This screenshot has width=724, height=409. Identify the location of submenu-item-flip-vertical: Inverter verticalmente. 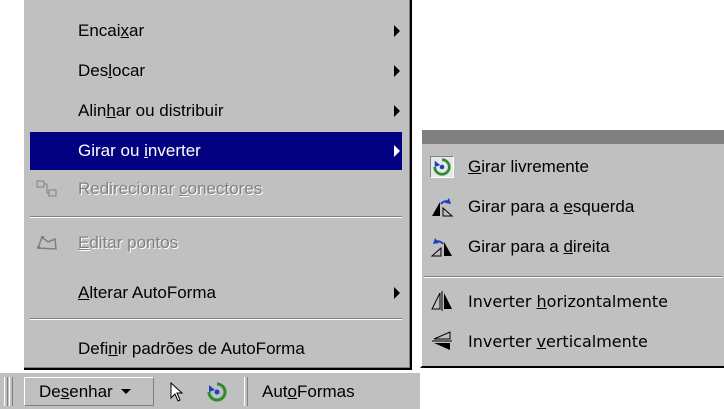
(573, 341).